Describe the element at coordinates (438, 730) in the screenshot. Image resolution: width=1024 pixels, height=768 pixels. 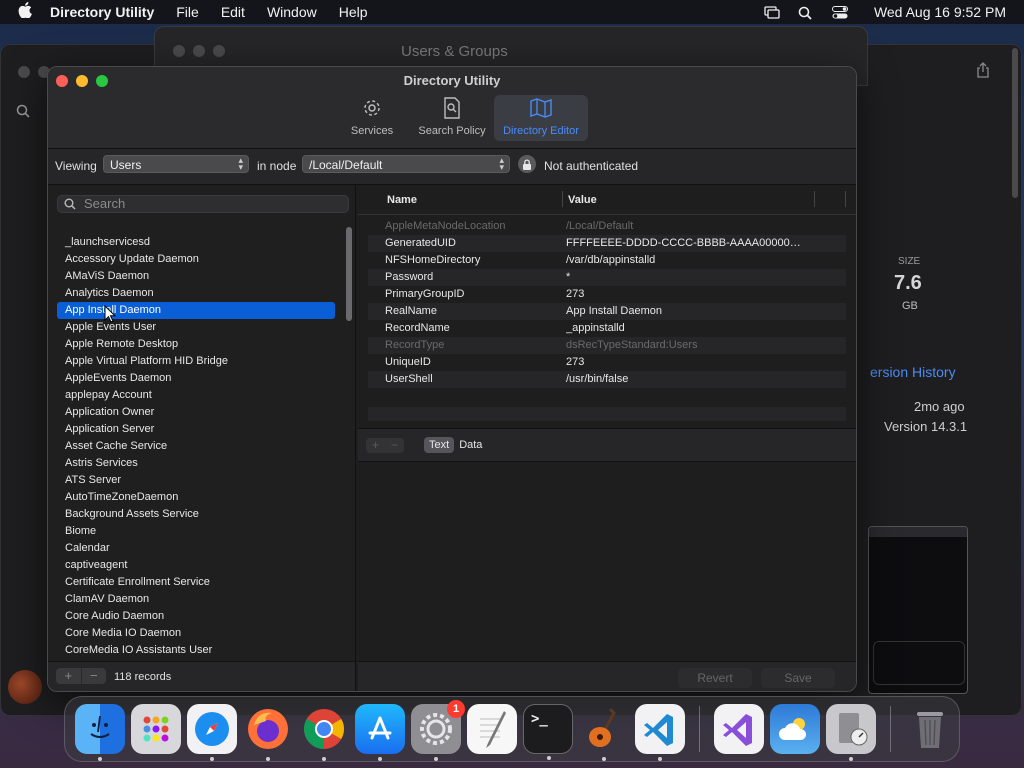
I see `system-settings-icon: 1` at that location.